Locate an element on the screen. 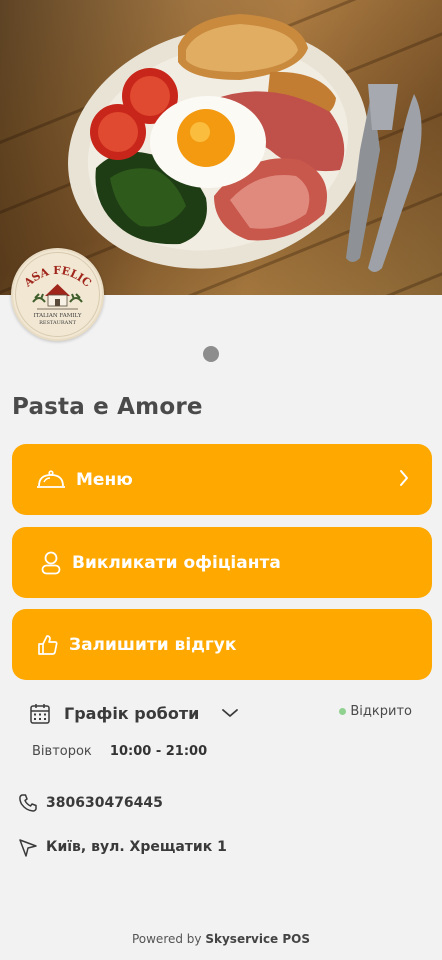  schedule-toggle: Графік роботи Відкрито is located at coordinates (221, 713).